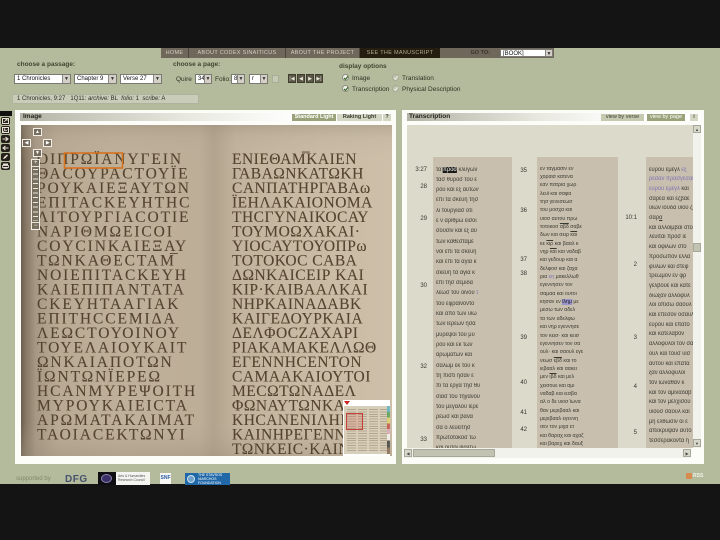 The image size is (720, 540). What do you see at coordinates (291, 448) in the screenshot?
I see `svg-text: ΤΩΝΚΕΙC·ΚΑΙΝ` at bounding box center [291, 448].